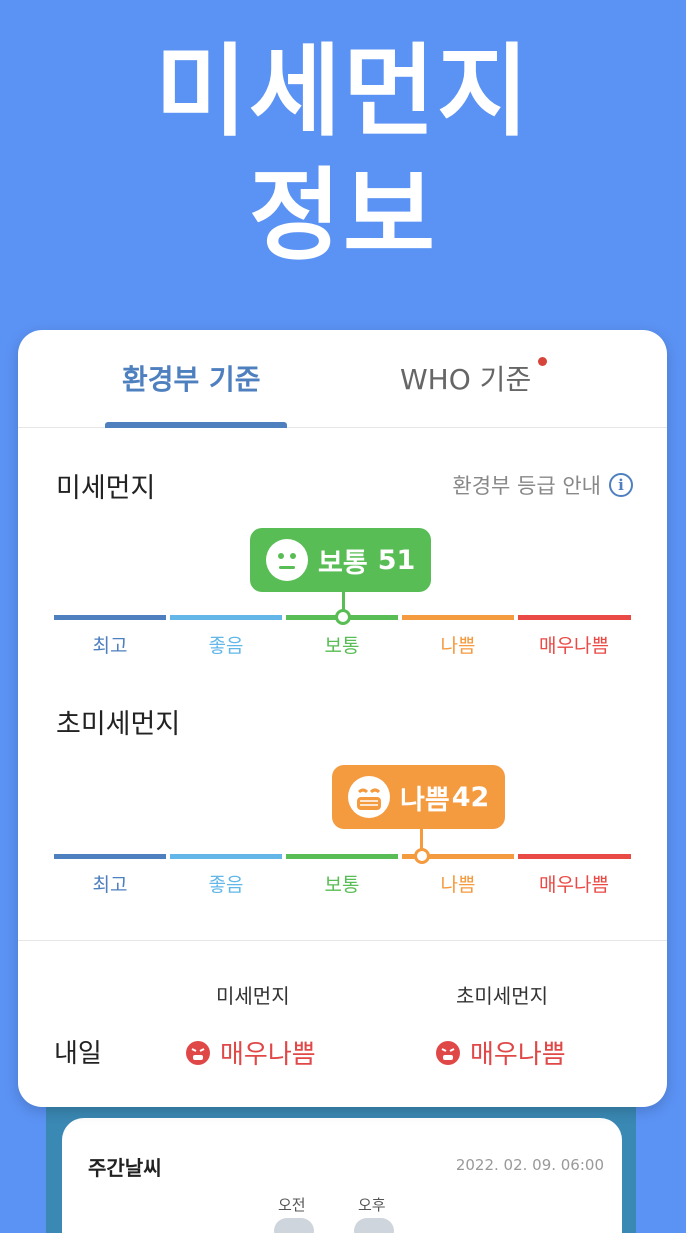 This screenshot has height=1233, width=686. I want to click on hero-title-line2: 정보, so click(343, 215).